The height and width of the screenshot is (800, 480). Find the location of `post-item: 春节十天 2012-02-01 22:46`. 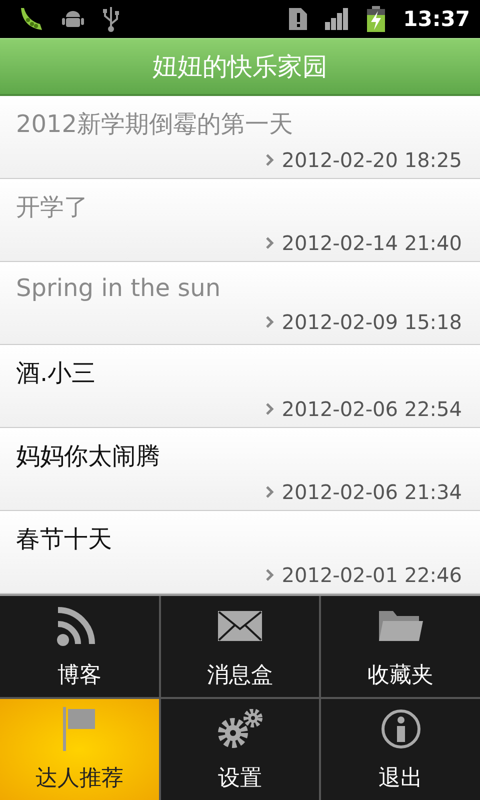

post-item: 春节十天 2012-02-01 22:46 is located at coordinates (240, 552).